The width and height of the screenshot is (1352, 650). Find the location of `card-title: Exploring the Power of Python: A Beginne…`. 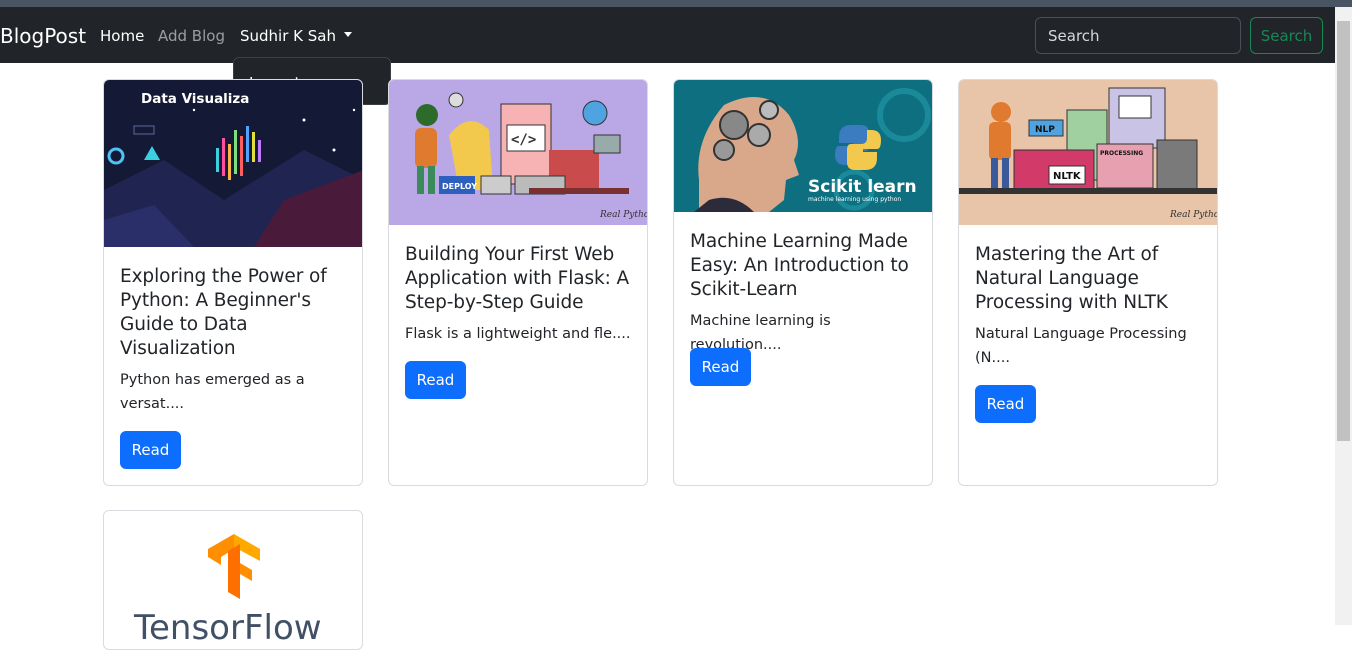

card-title: Exploring the Power of Python: A Beginne… is located at coordinates (223, 312).